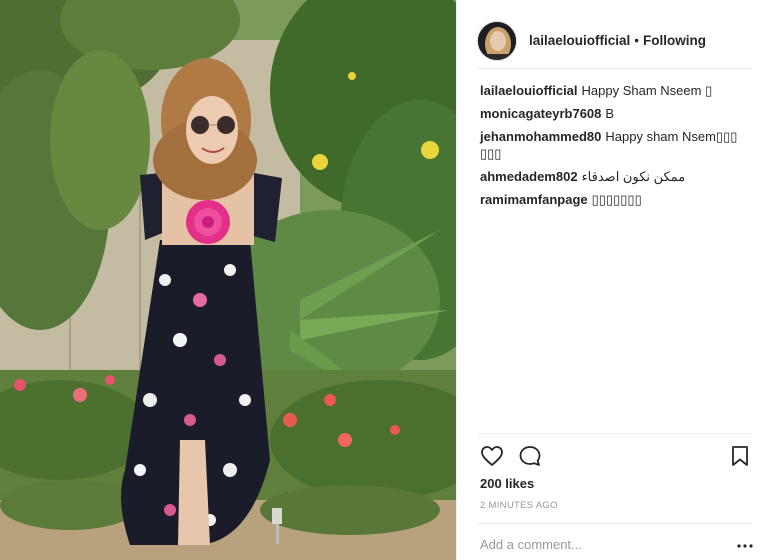 The height and width of the screenshot is (560, 768). What do you see at coordinates (615, 433) in the screenshot?
I see `actions-divider` at bounding box center [615, 433].